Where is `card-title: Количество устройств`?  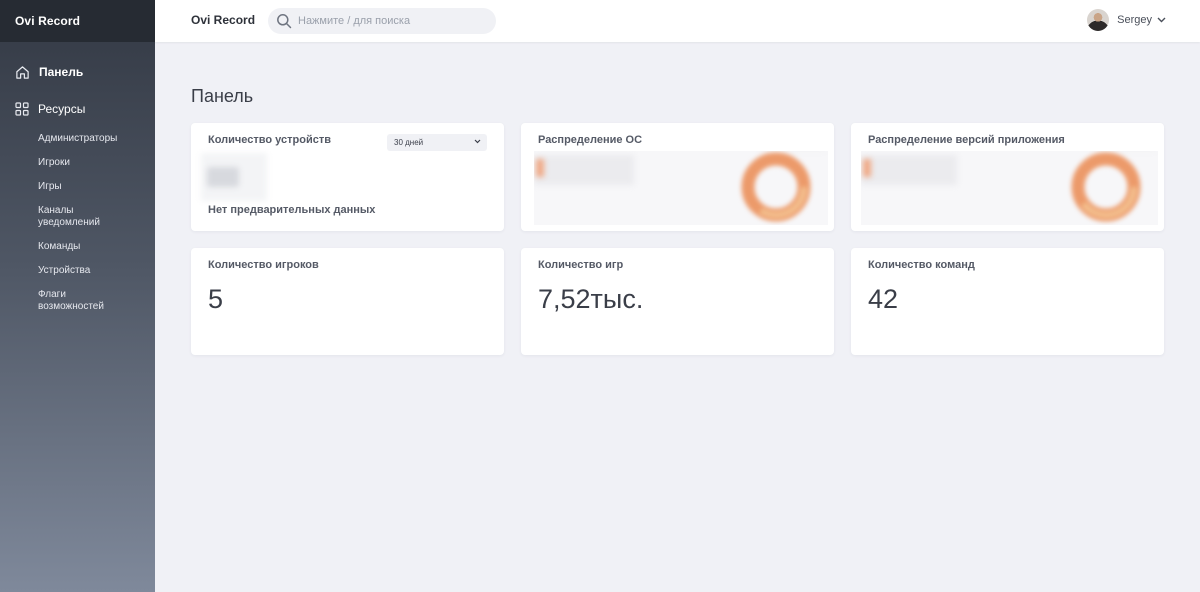
card-title: Количество устройств is located at coordinates (269, 140).